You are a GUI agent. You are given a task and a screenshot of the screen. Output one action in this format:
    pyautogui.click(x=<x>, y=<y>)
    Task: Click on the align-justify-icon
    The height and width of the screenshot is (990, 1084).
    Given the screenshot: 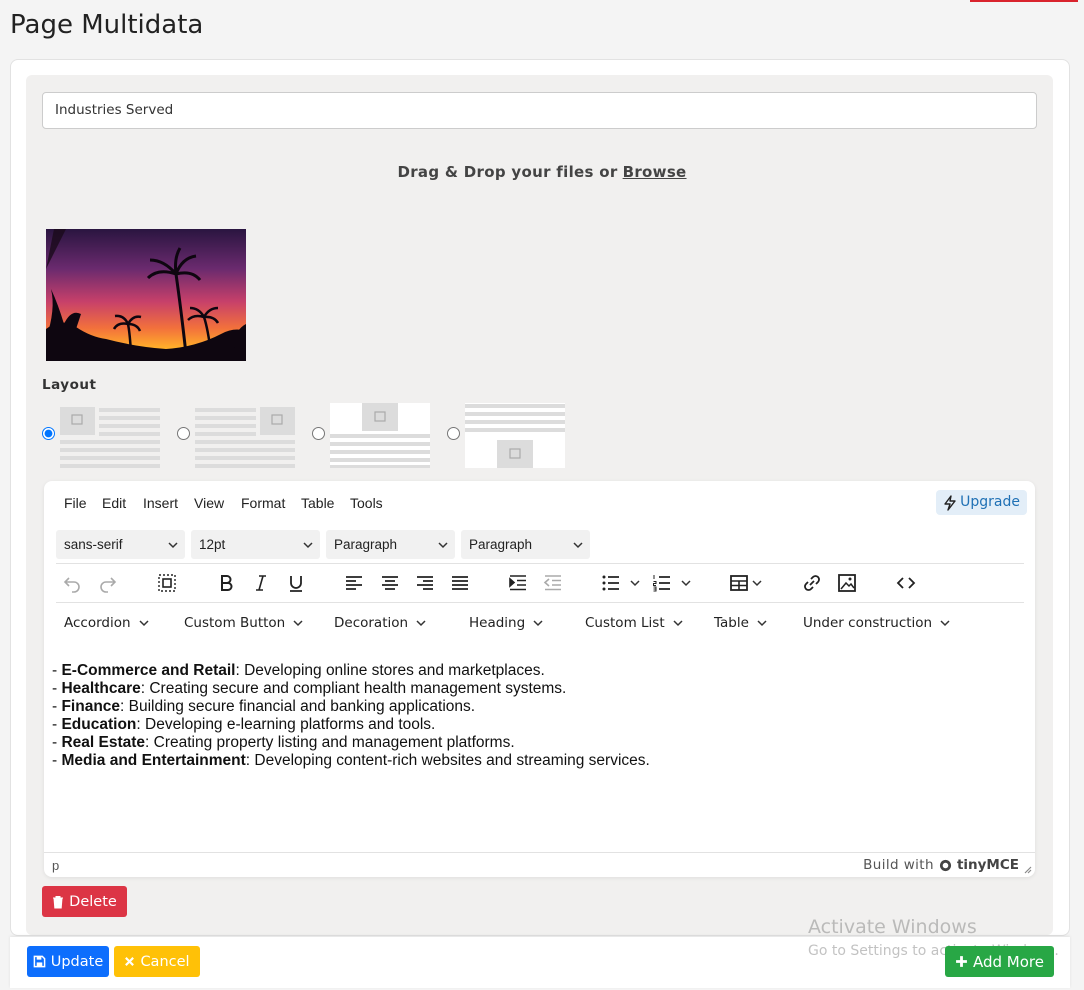 What is the action you would take?
    pyautogui.click(x=460, y=583)
    